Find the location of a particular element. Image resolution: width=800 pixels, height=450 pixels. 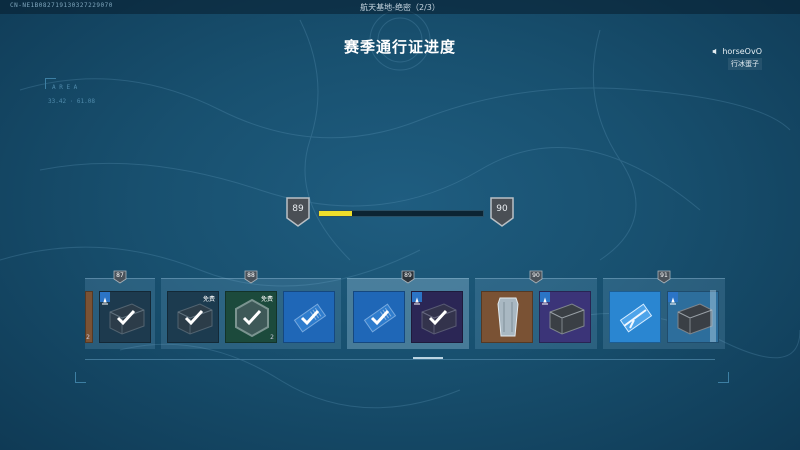

hud-coord: 33.42 · 61.08 is located at coordinates (71, 101).